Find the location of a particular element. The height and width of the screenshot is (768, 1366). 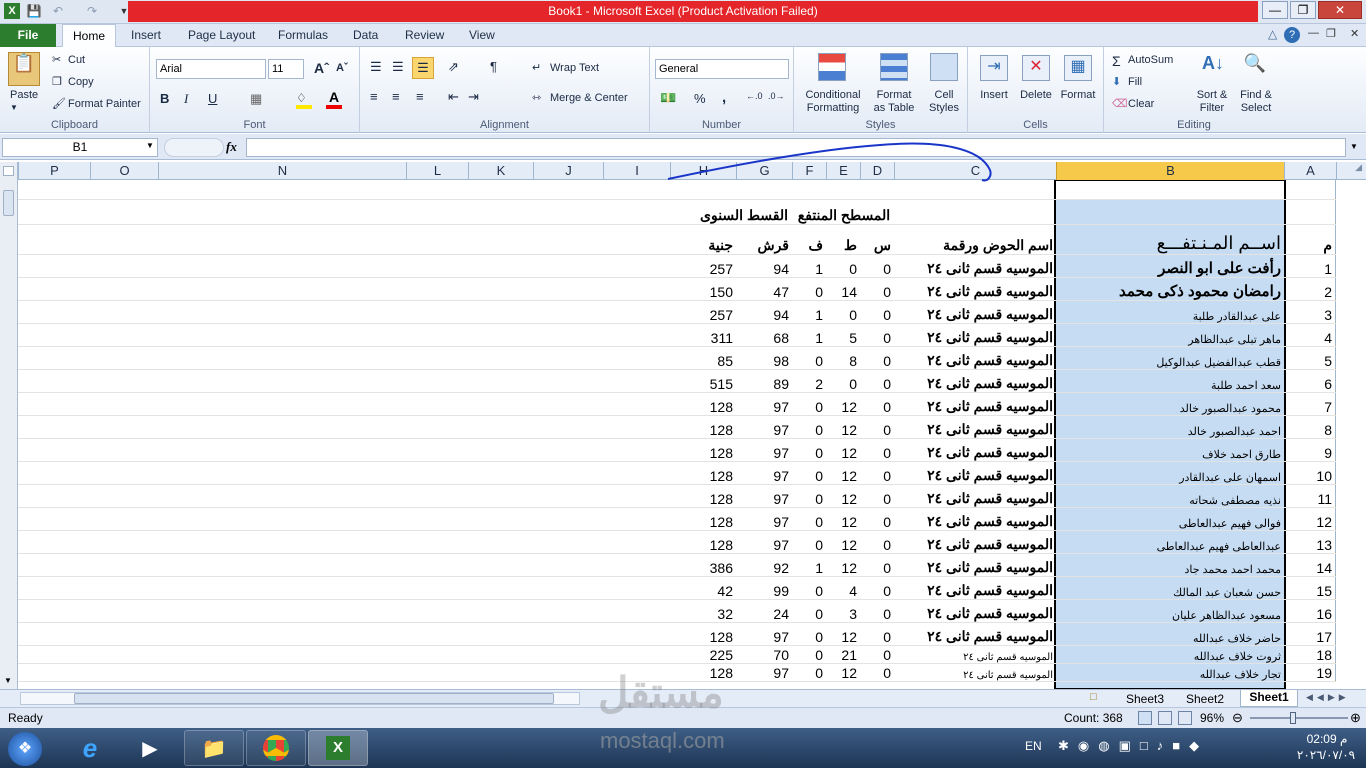

zoom-slider is located at coordinates (1299, 718).